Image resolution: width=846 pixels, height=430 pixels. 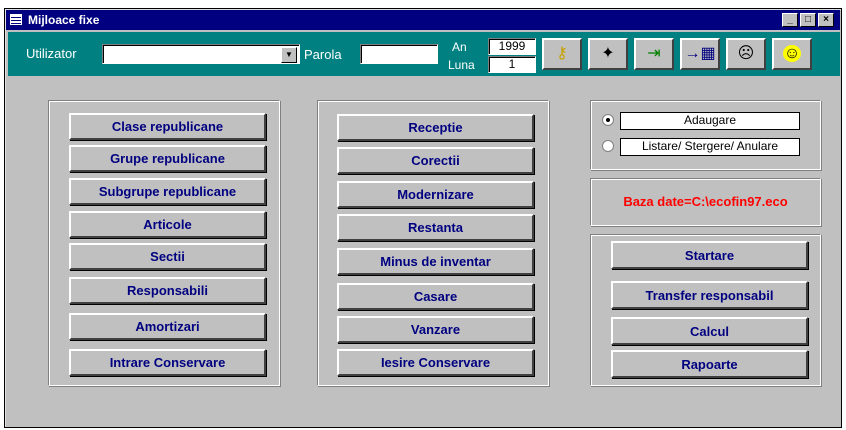 I want to click on user-select: ▼, so click(x=201, y=54).